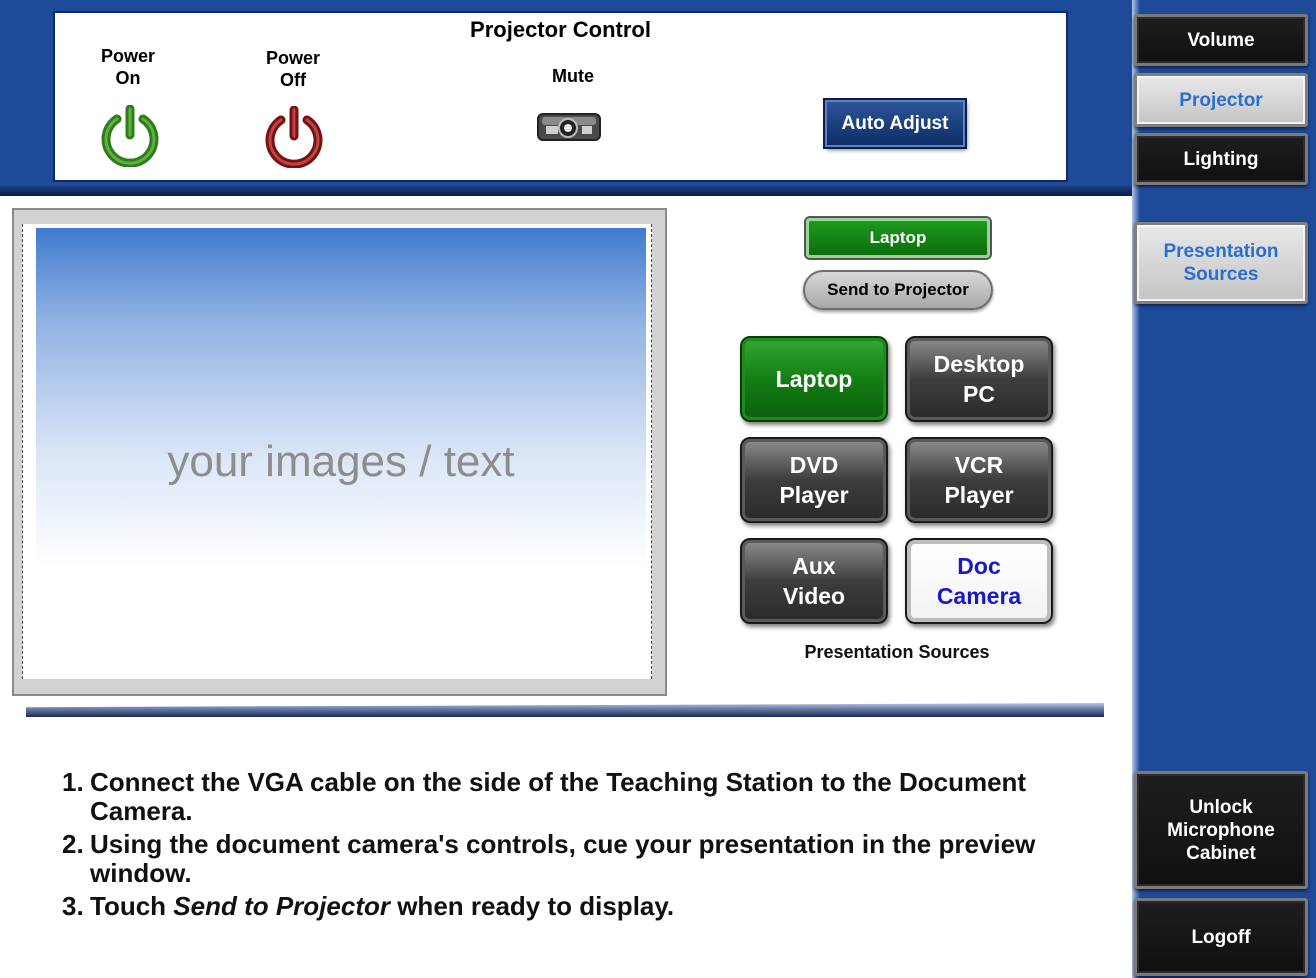 This screenshot has width=1316, height=978. I want to click on send-to-projector-button: Send to Projector, so click(898, 290).